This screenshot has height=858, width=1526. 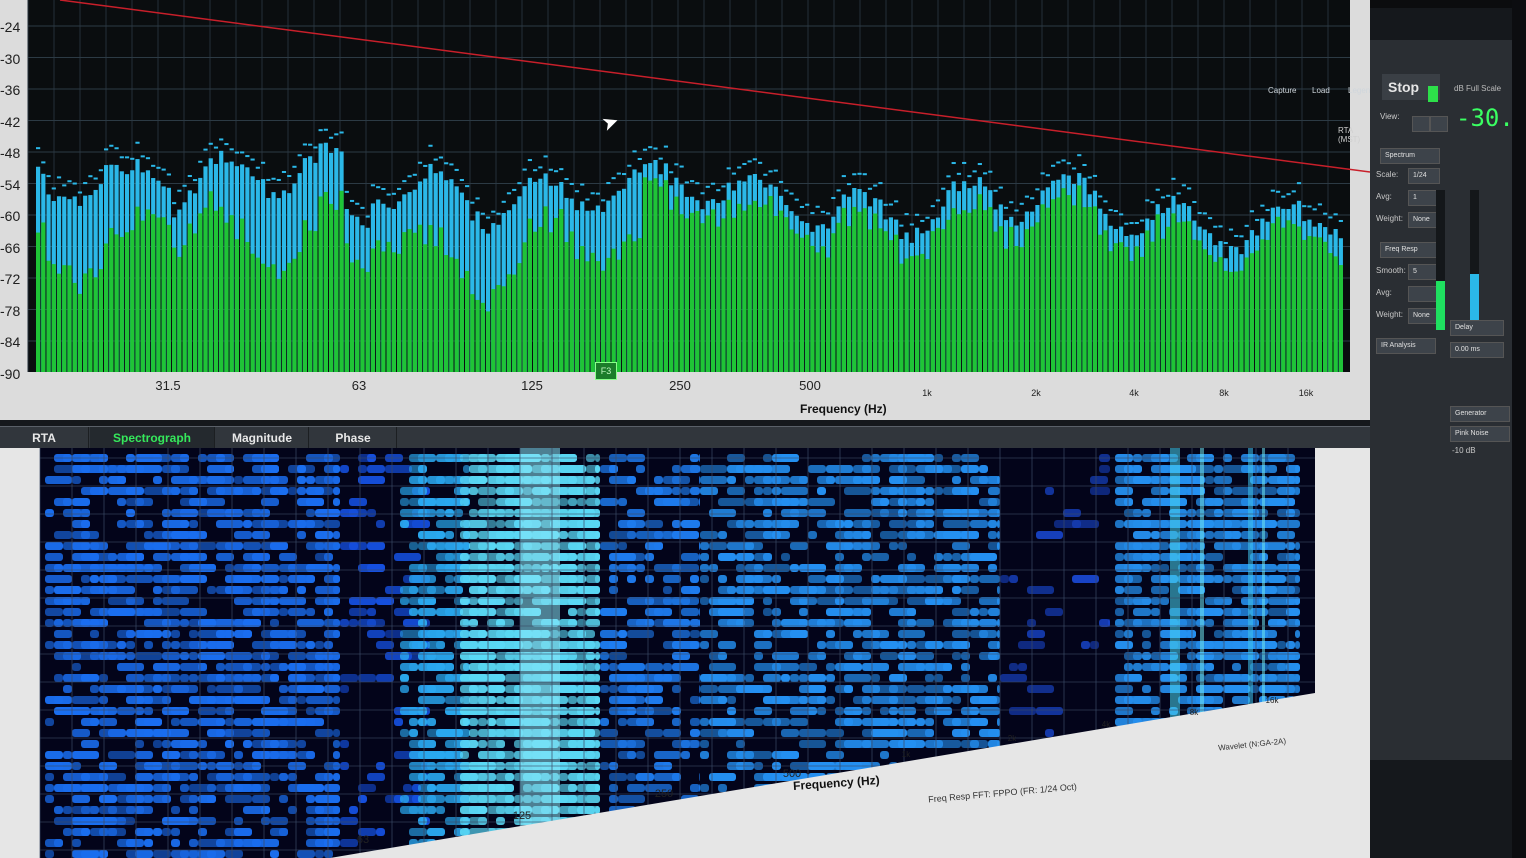 What do you see at coordinates (1321, 90) in the screenshot?
I see `load-button: Load` at bounding box center [1321, 90].